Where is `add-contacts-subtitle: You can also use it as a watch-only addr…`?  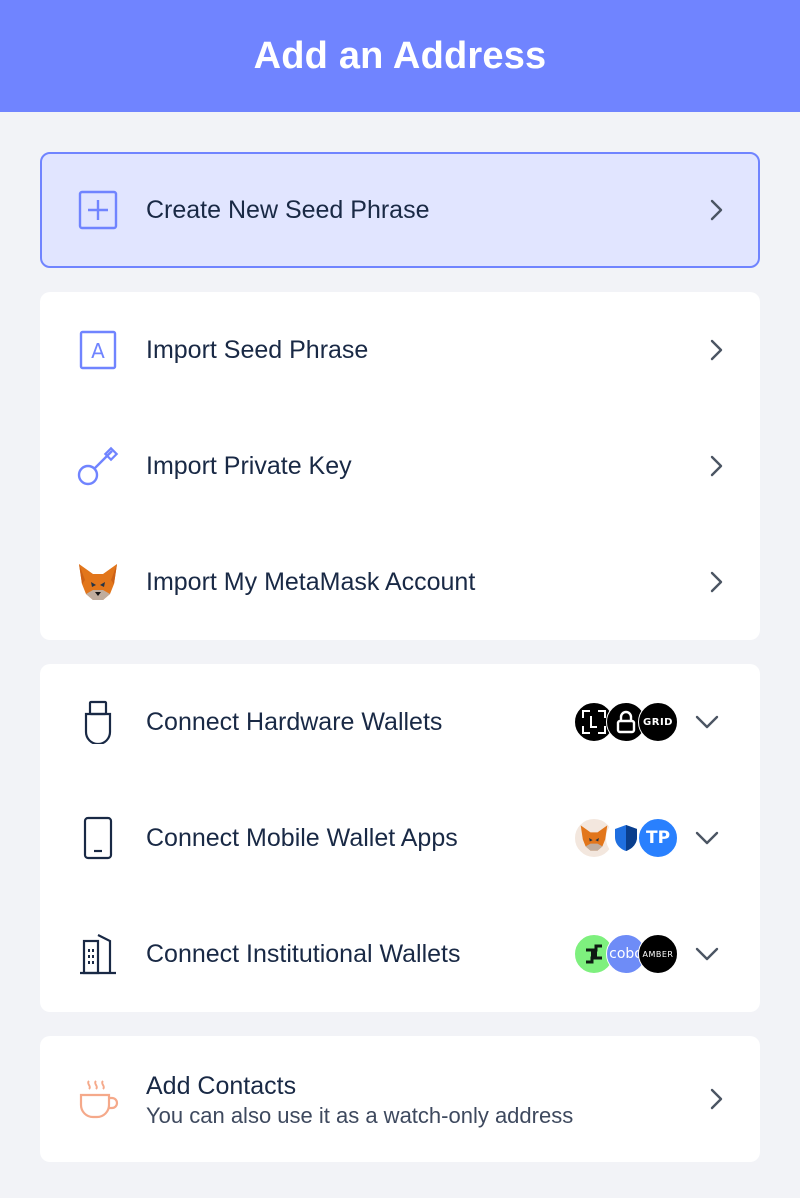 add-contacts-subtitle: You can also use it as a watch-only addr… is located at coordinates (360, 1115).